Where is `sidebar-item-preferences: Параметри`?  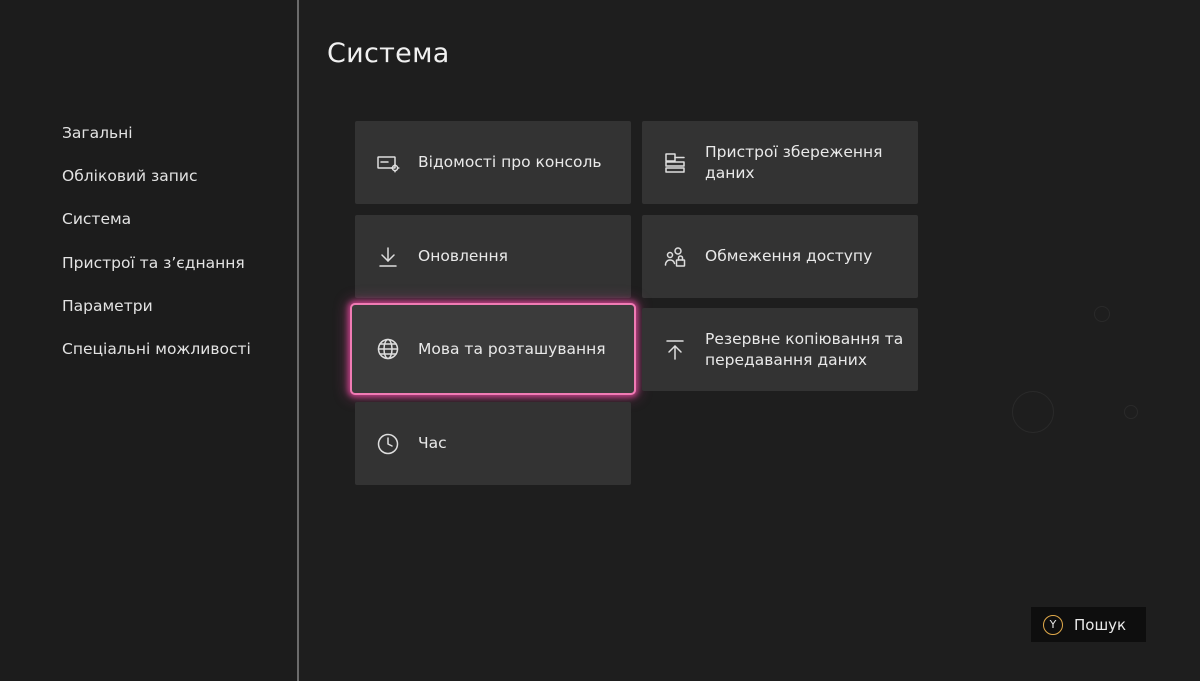 sidebar-item-preferences: Параметри is located at coordinates (156, 316).